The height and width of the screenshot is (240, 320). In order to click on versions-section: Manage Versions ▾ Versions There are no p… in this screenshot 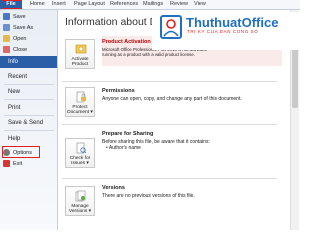, I will do `click(169, 202)`.